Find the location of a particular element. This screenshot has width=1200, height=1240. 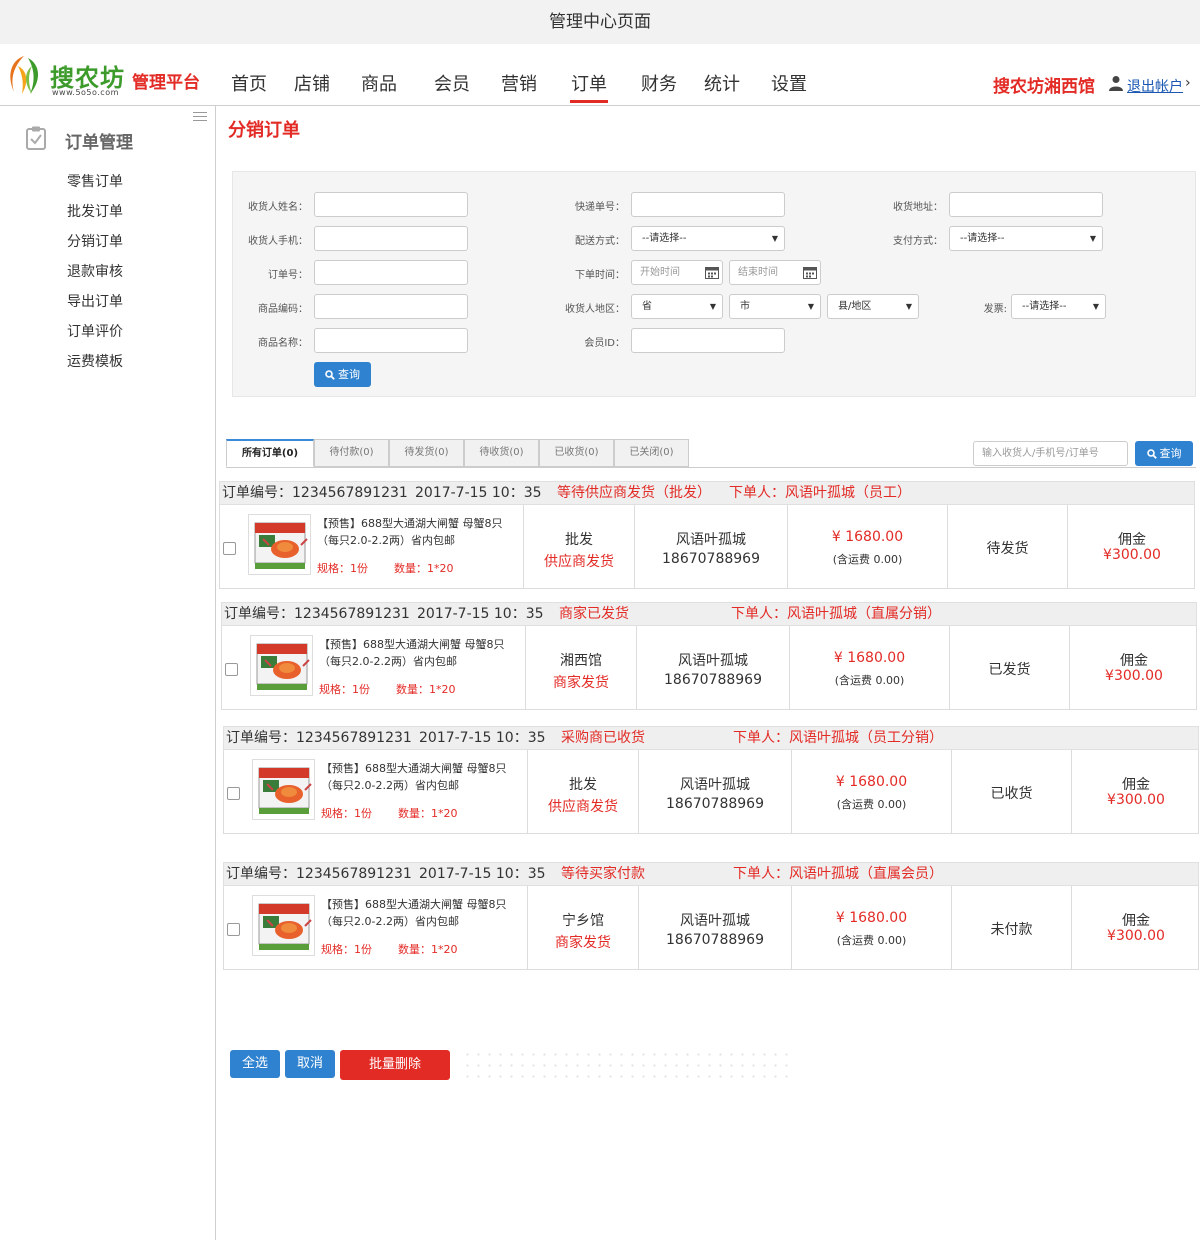

region-label: 收货人地区： is located at coordinates (595, 309).